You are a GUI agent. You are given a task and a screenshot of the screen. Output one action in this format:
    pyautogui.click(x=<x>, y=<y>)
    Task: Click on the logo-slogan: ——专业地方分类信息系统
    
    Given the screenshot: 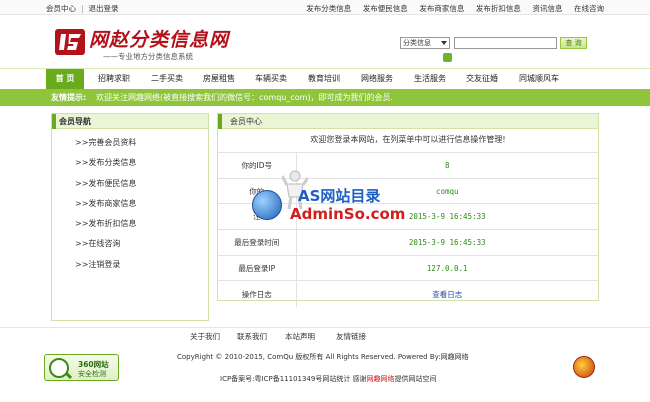 What is the action you would take?
    pyautogui.click(x=148, y=56)
    